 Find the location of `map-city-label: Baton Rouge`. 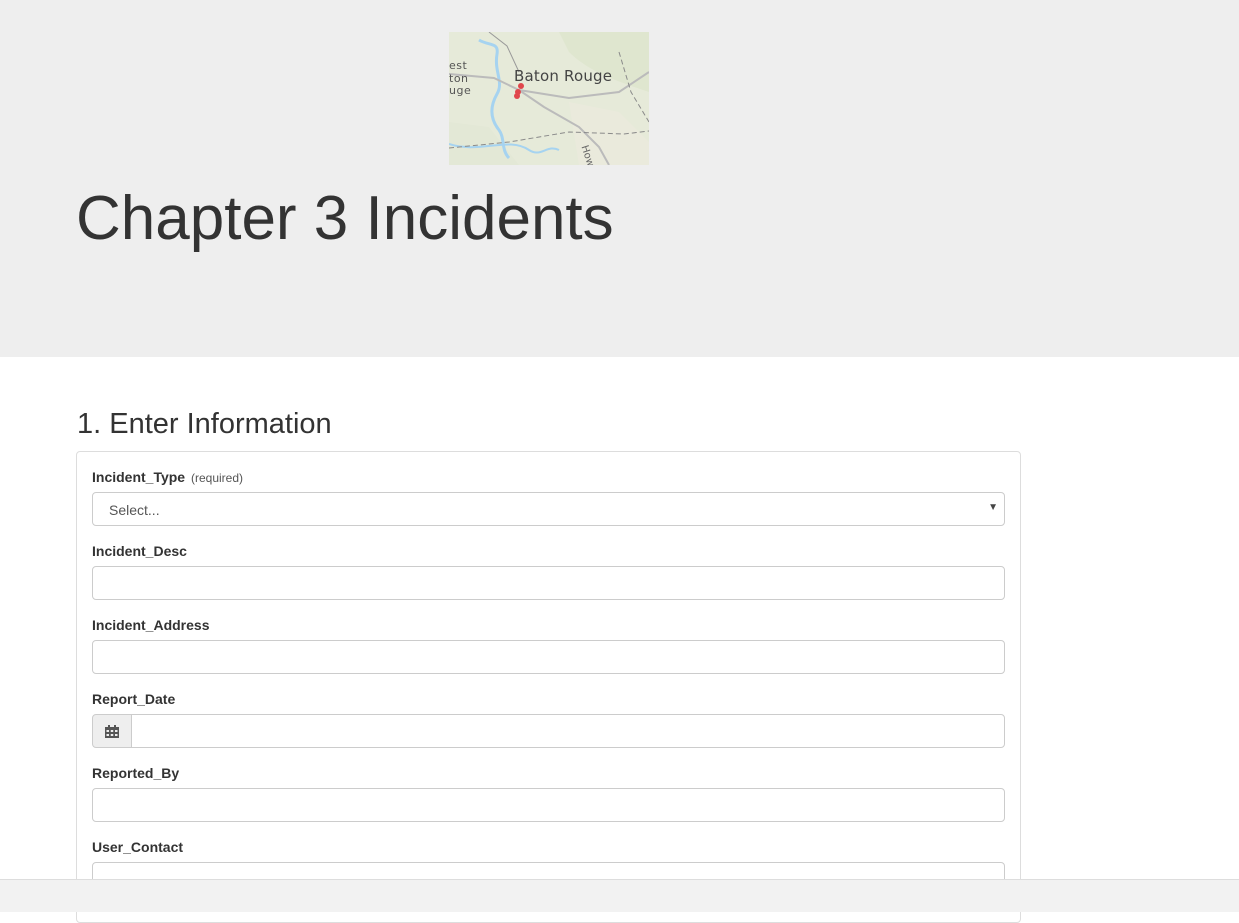

map-city-label: Baton Rouge is located at coordinates (563, 76).